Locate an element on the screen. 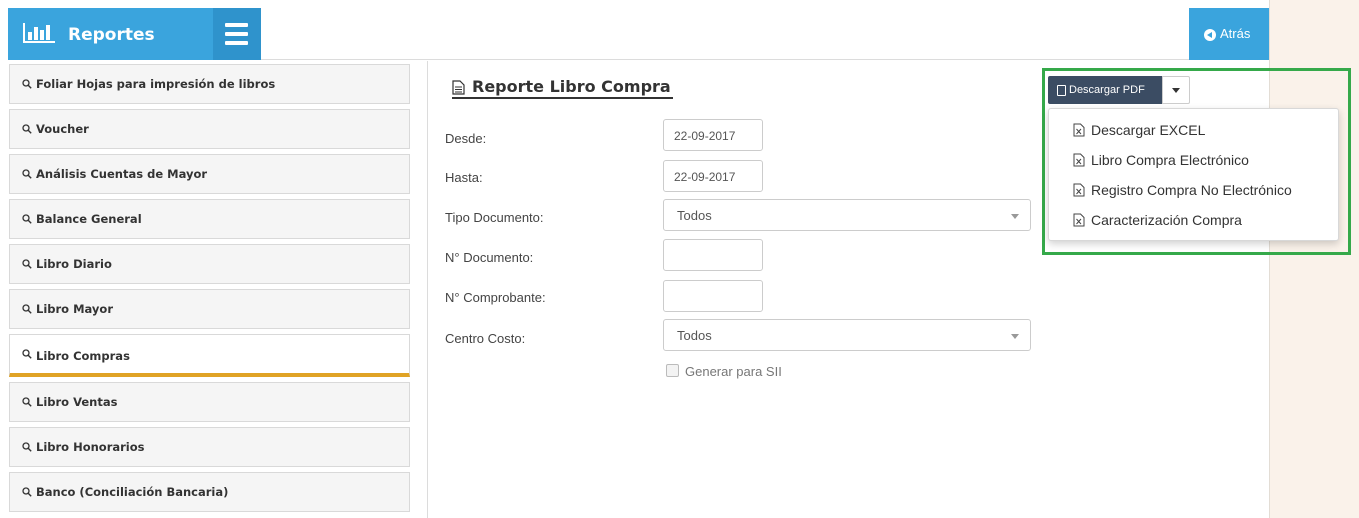  back-arrow-icon is located at coordinates (1210, 35).